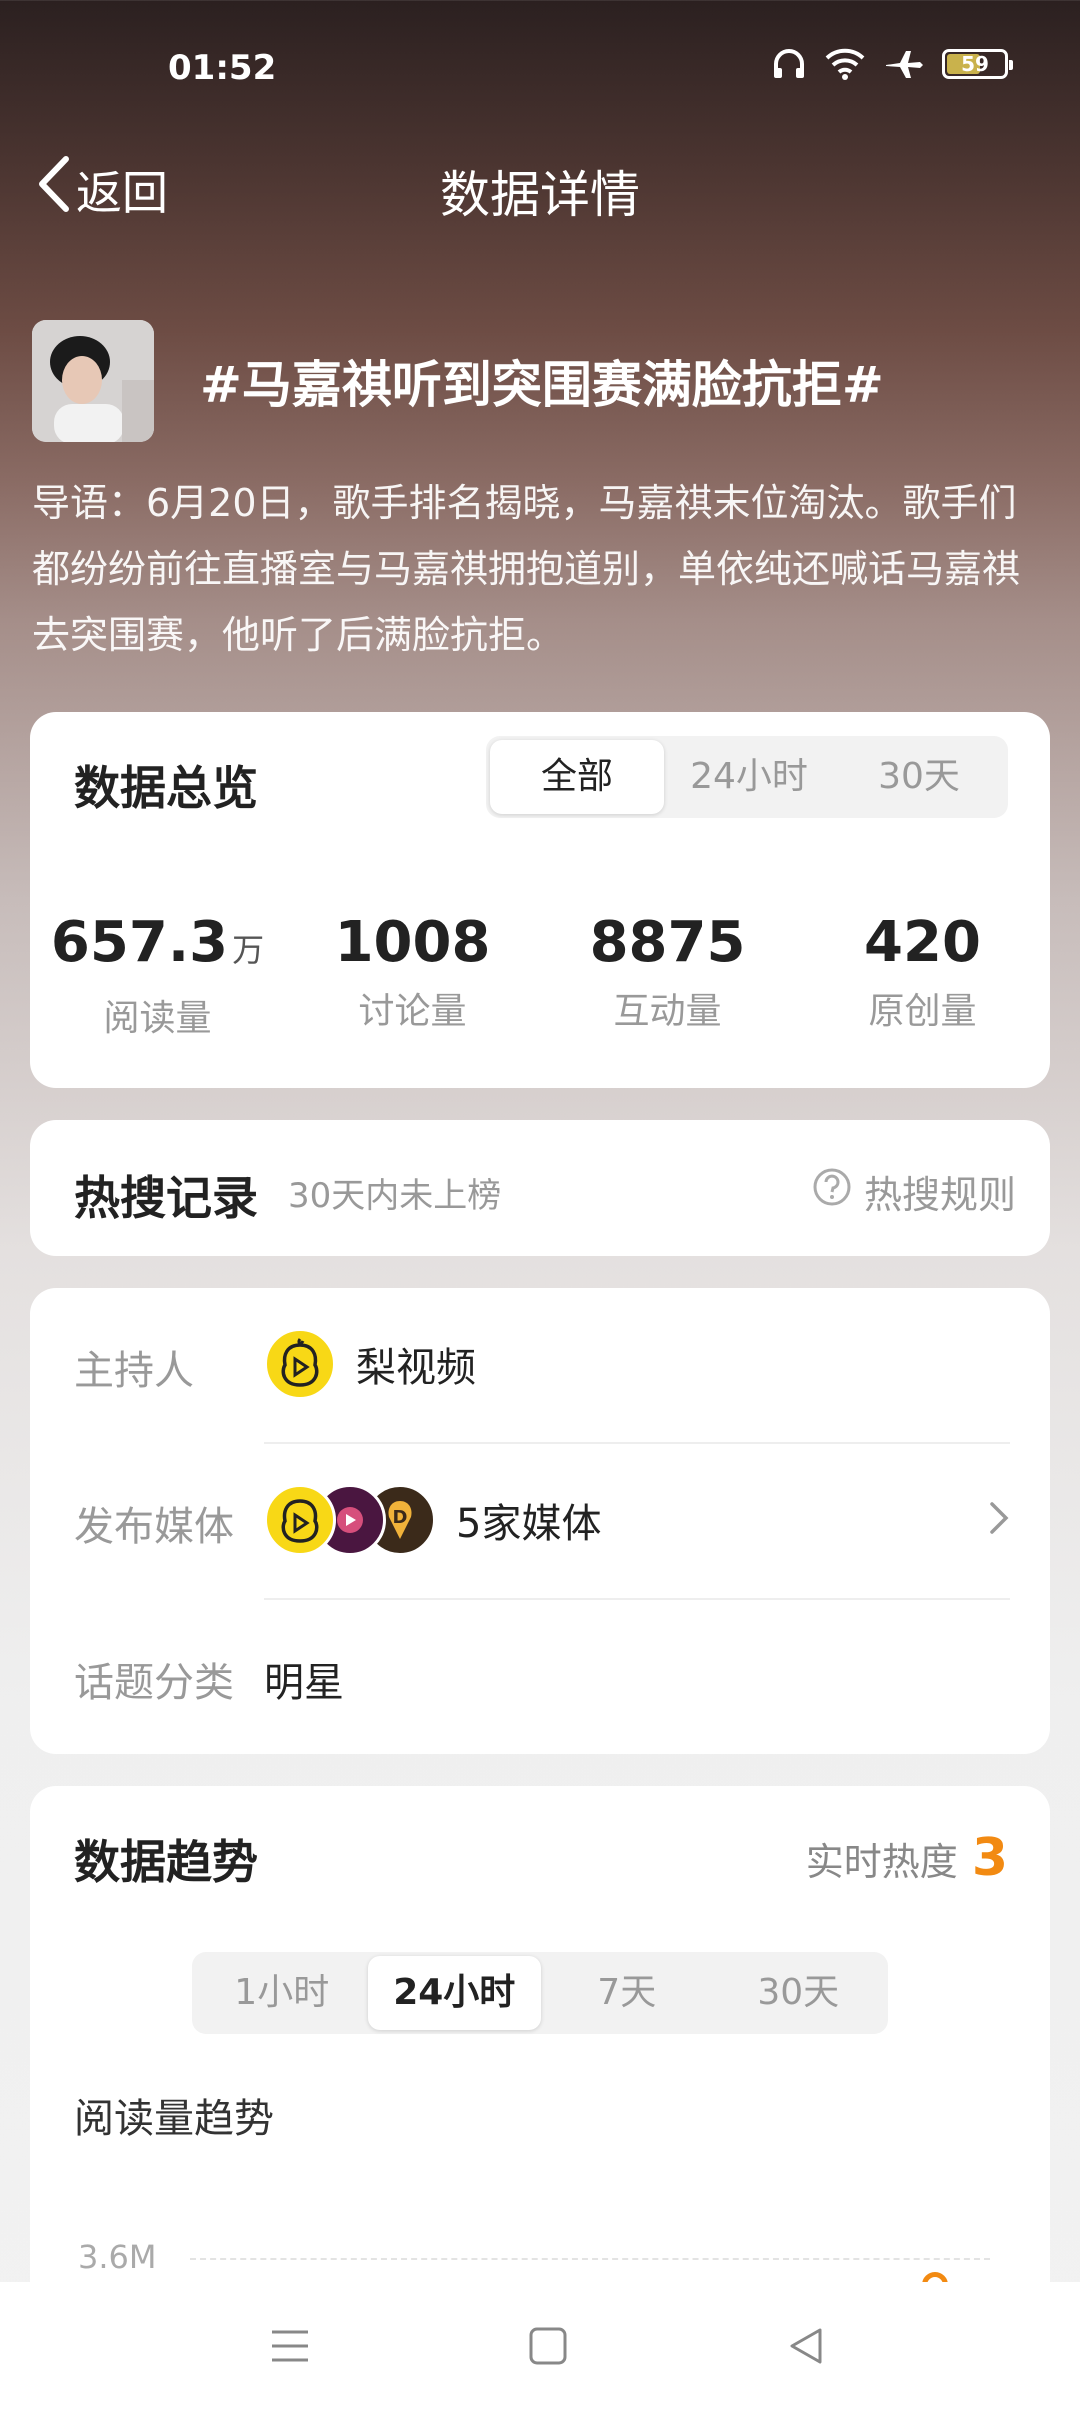 This screenshot has height=2412, width=1080. I want to click on media-count: 5家媒体, so click(529, 1524).